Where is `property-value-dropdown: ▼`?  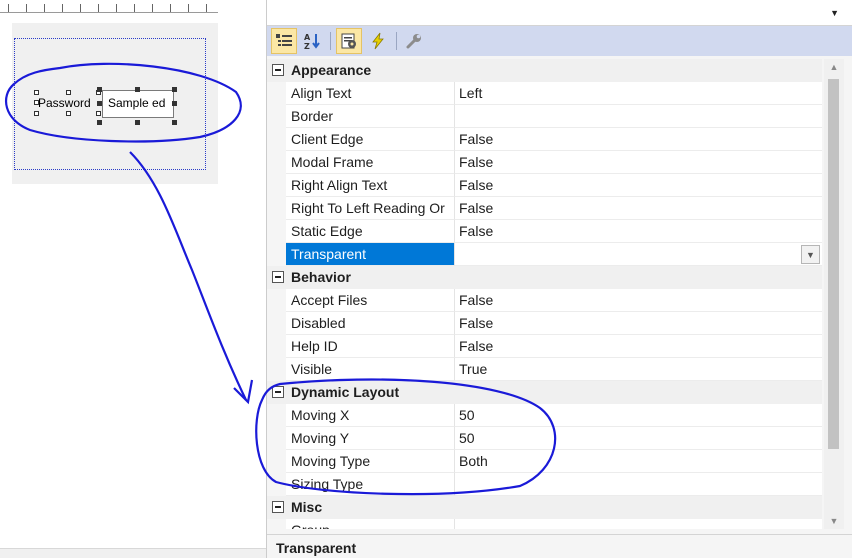 property-value-dropdown: ▼ is located at coordinates (638, 254).